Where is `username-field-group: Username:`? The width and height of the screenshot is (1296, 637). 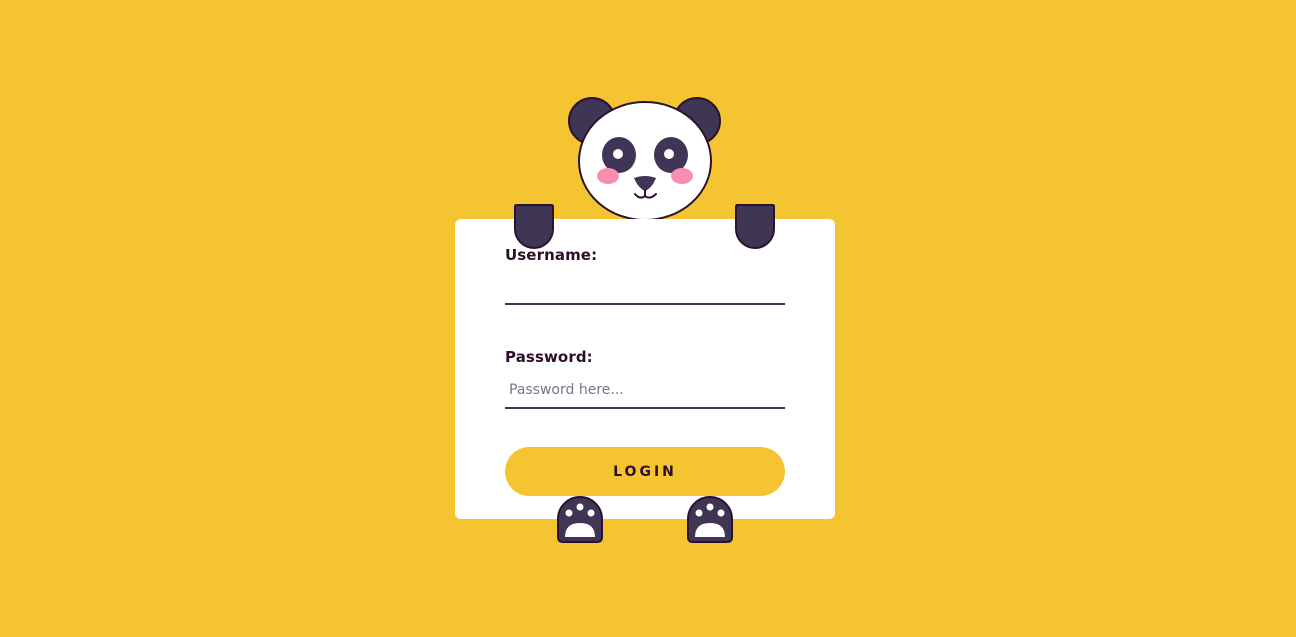 username-field-group: Username: is located at coordinates (645, 275).